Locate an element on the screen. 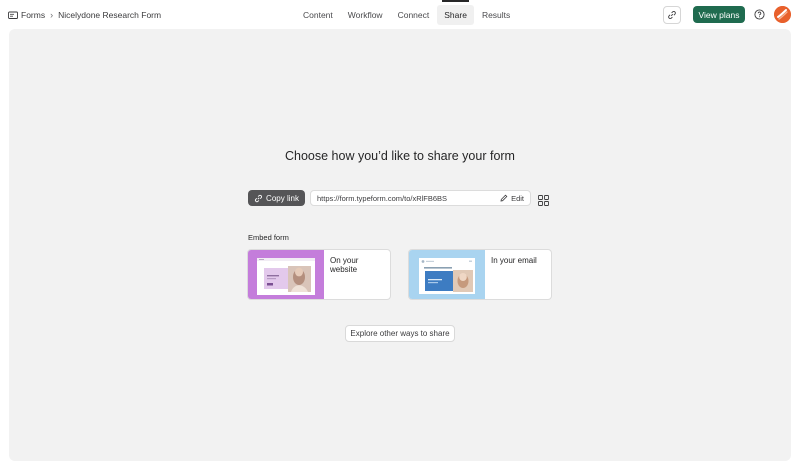 The height and width of the screenshot is (470, 800). copy-link-button: Copy link is located at coordinates (276, 198).